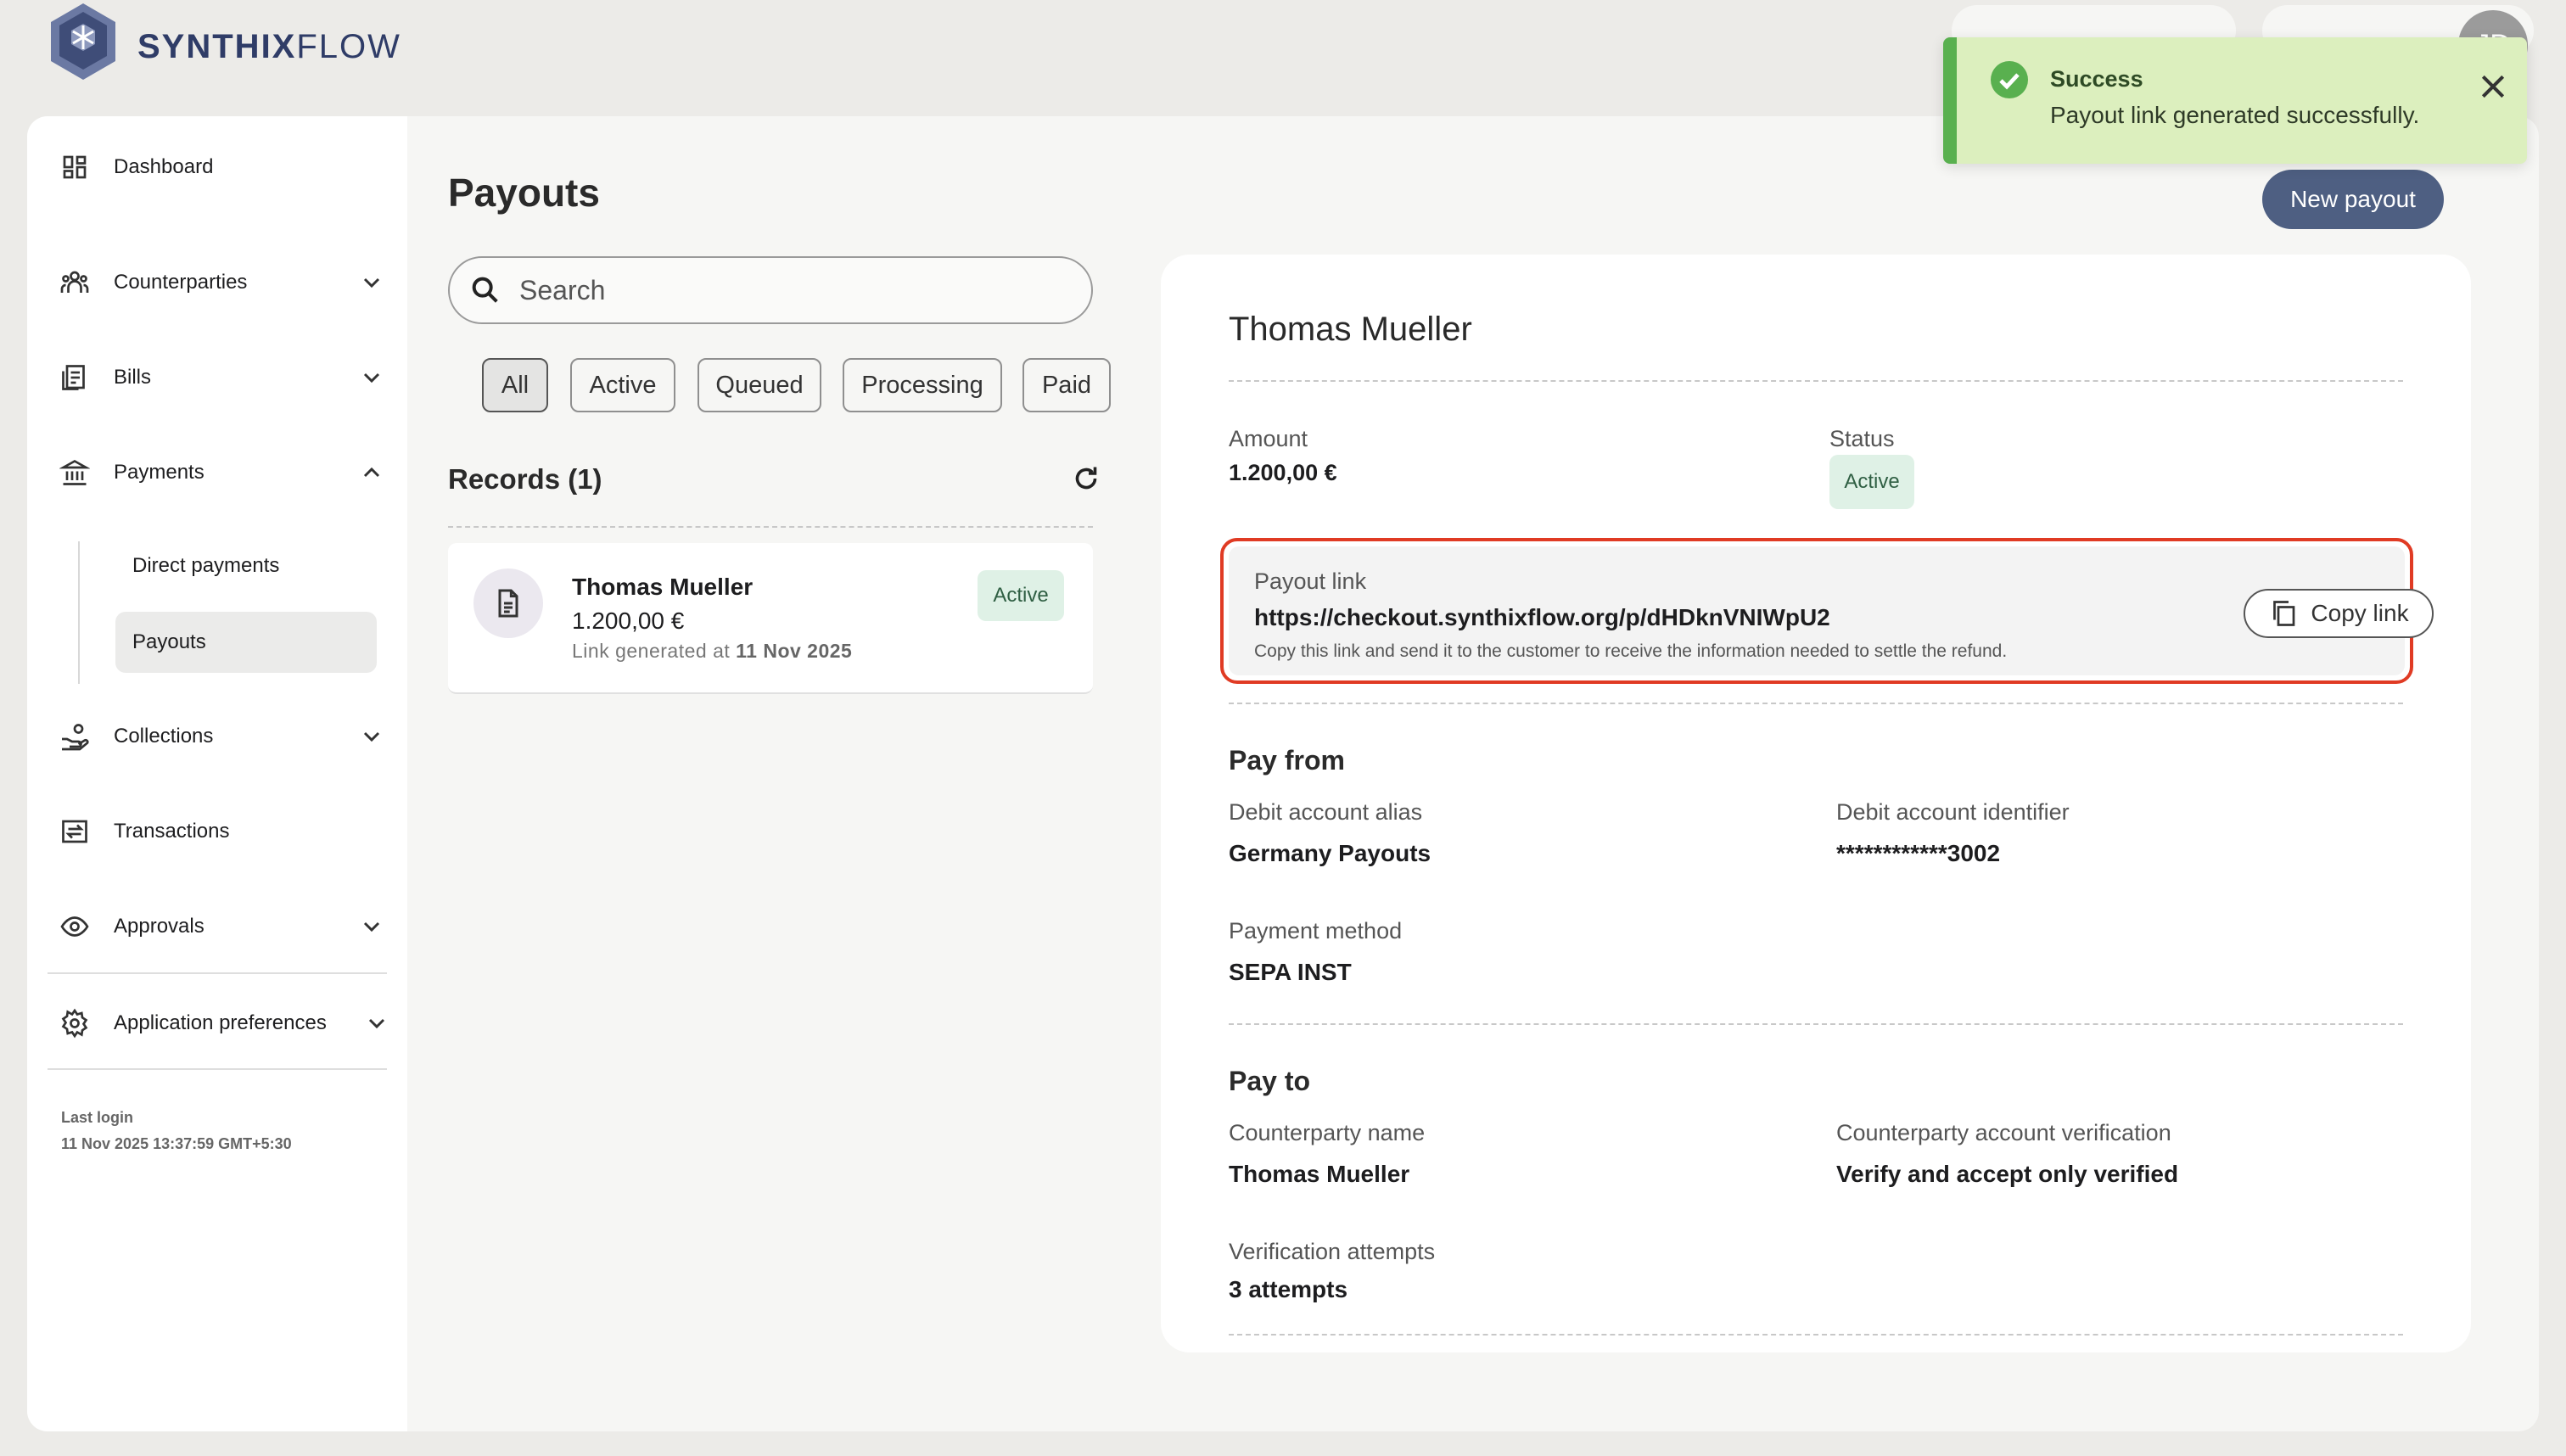 Image resolution: width=2566 pixels, height=1456 pixels. What do you see at coordinates (227, 167) in the screenshot?
I see `sidebar-item-dashboard: Dashboard` at bounding box center [227, 167].